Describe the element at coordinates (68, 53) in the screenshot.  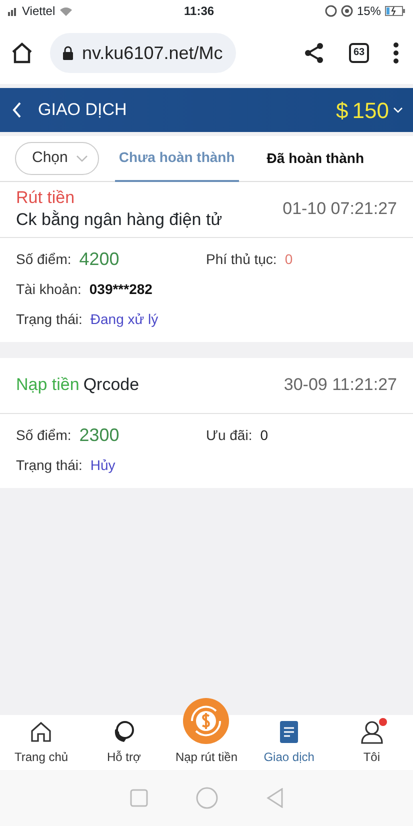
I see `lock-icon` at that location.